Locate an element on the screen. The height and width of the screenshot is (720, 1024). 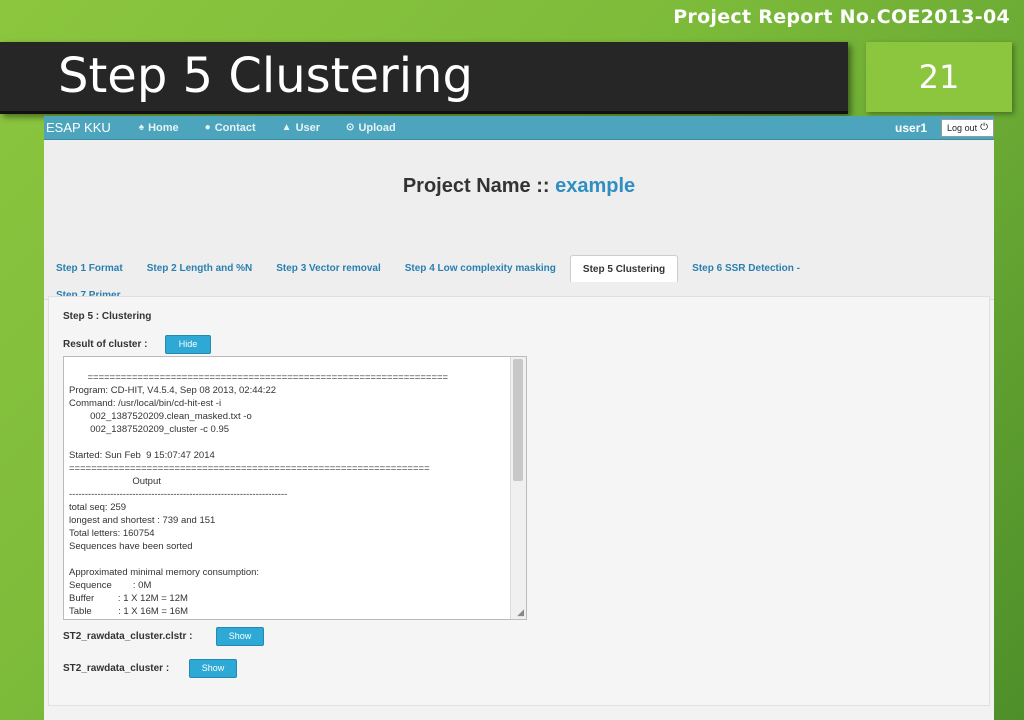
output-line: Started: Sun Feb 9 15:07:47 2014 is located at coordinates (142, 455).